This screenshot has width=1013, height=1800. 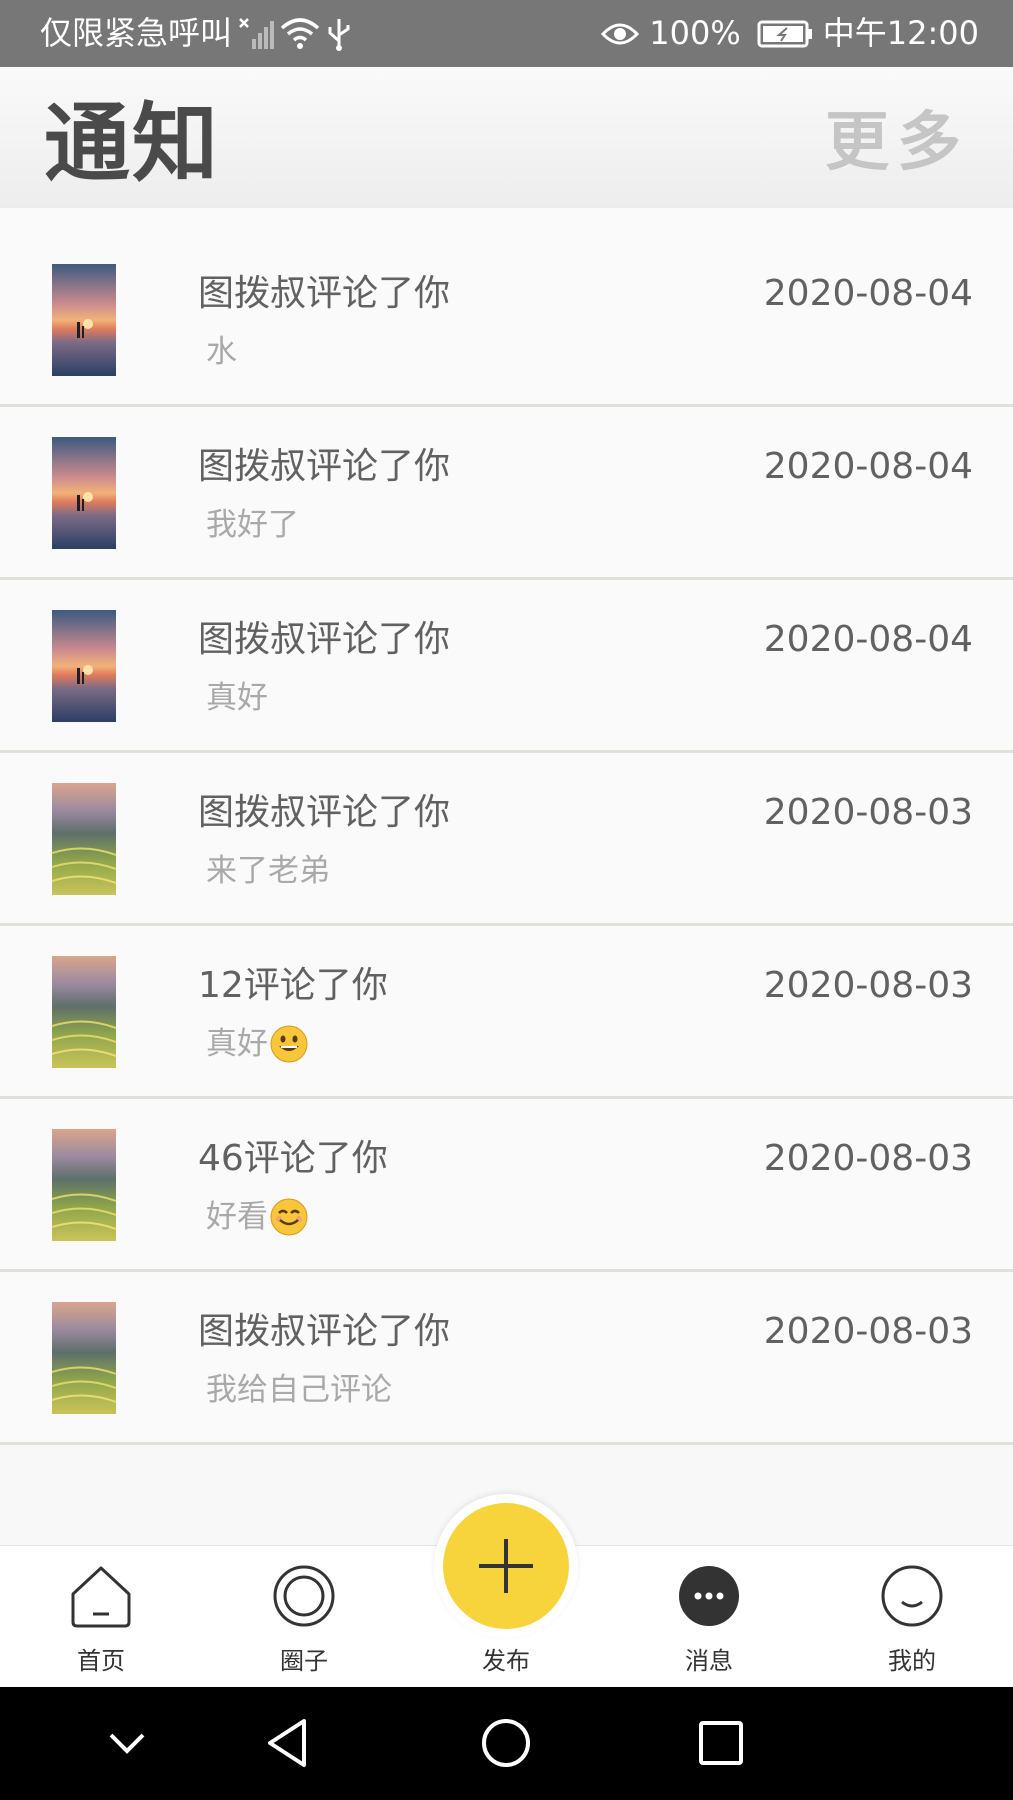 What do you see at coordinates (695, 33) in the screenshot?
I see `battery-percent: 100%` at bounding box center [695, 33].